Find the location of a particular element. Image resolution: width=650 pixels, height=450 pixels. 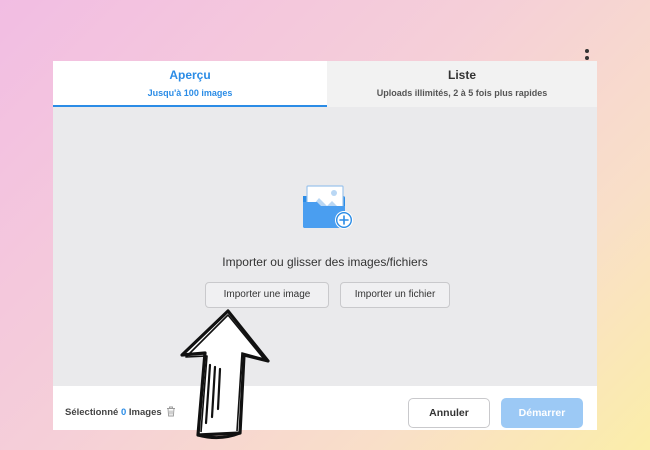

selected-suffix: Images is located at coordinates (145, 412).